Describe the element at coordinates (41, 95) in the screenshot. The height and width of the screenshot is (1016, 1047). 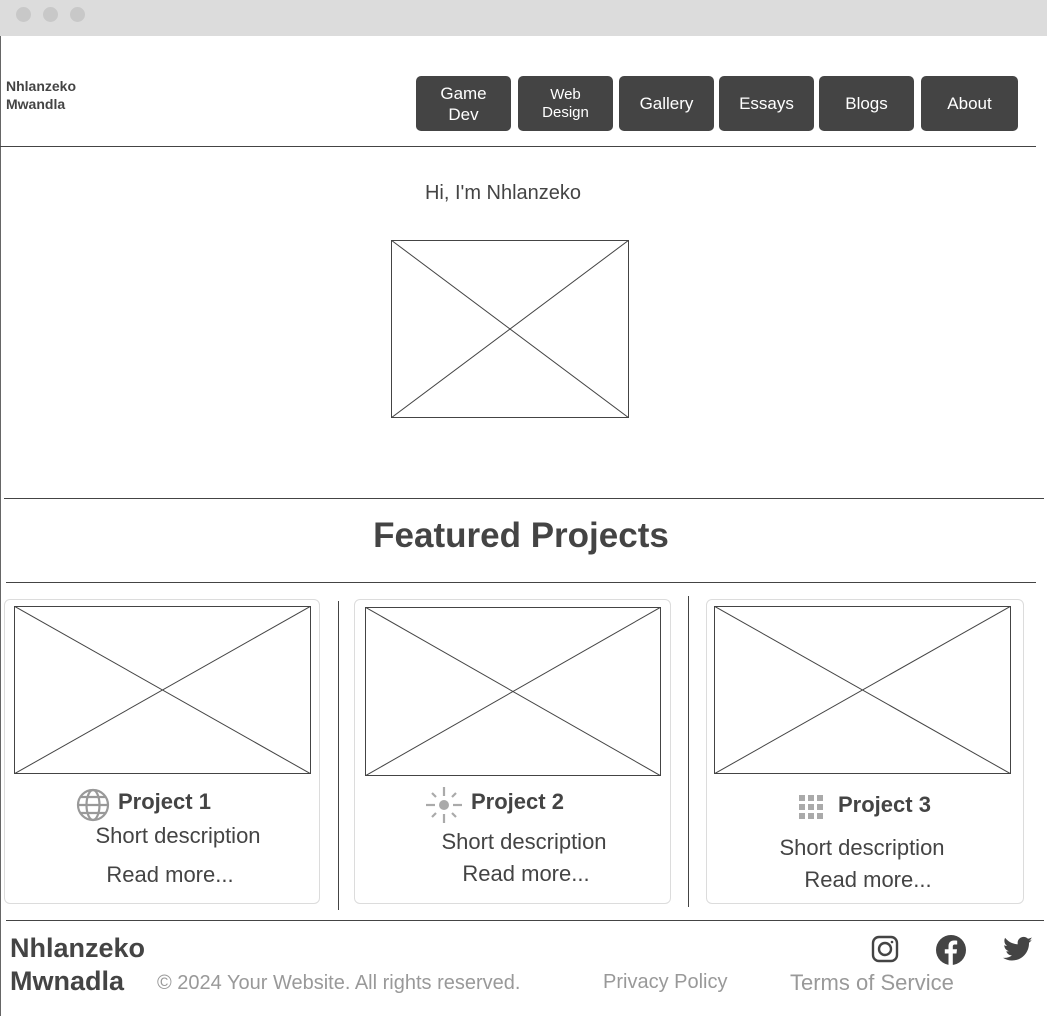
I see `site-logo: Nhlanzeko Mwandla` at that location.